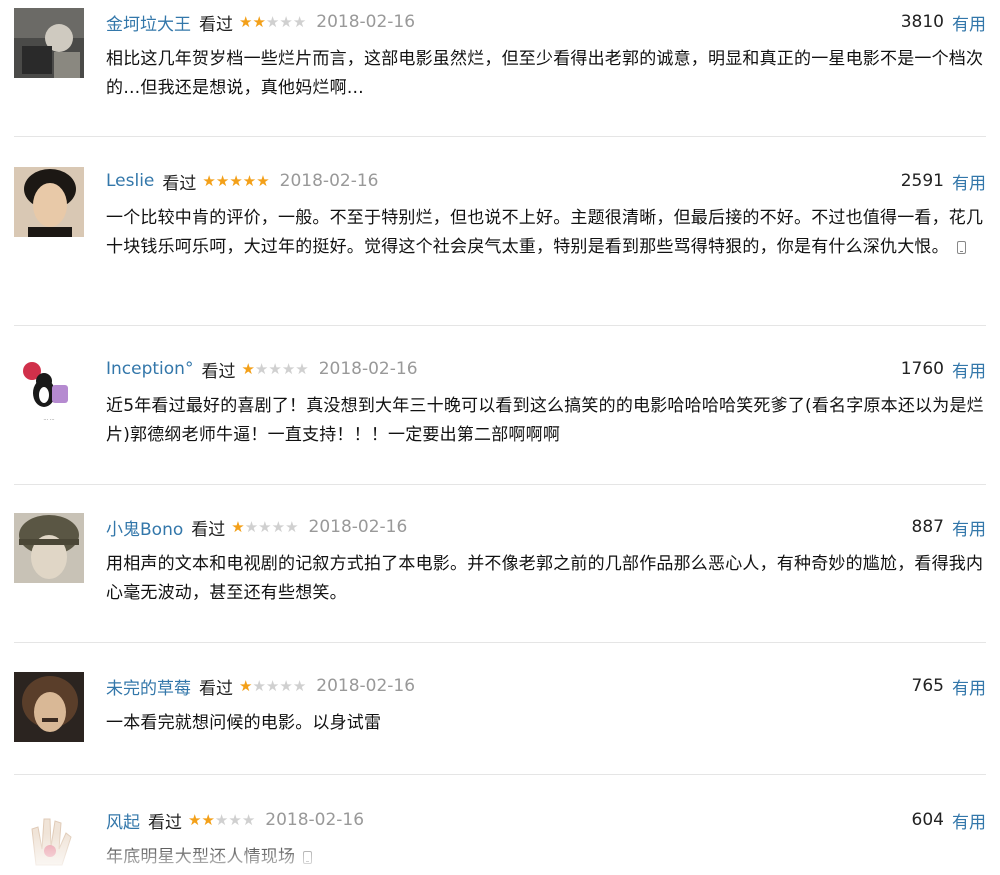 The image size is (1000, 875). I want to click on comment-meta: 小鬼Bono 看过 ★ ★ ★ ★ ★ 2018-02-16, so click(256, 527).